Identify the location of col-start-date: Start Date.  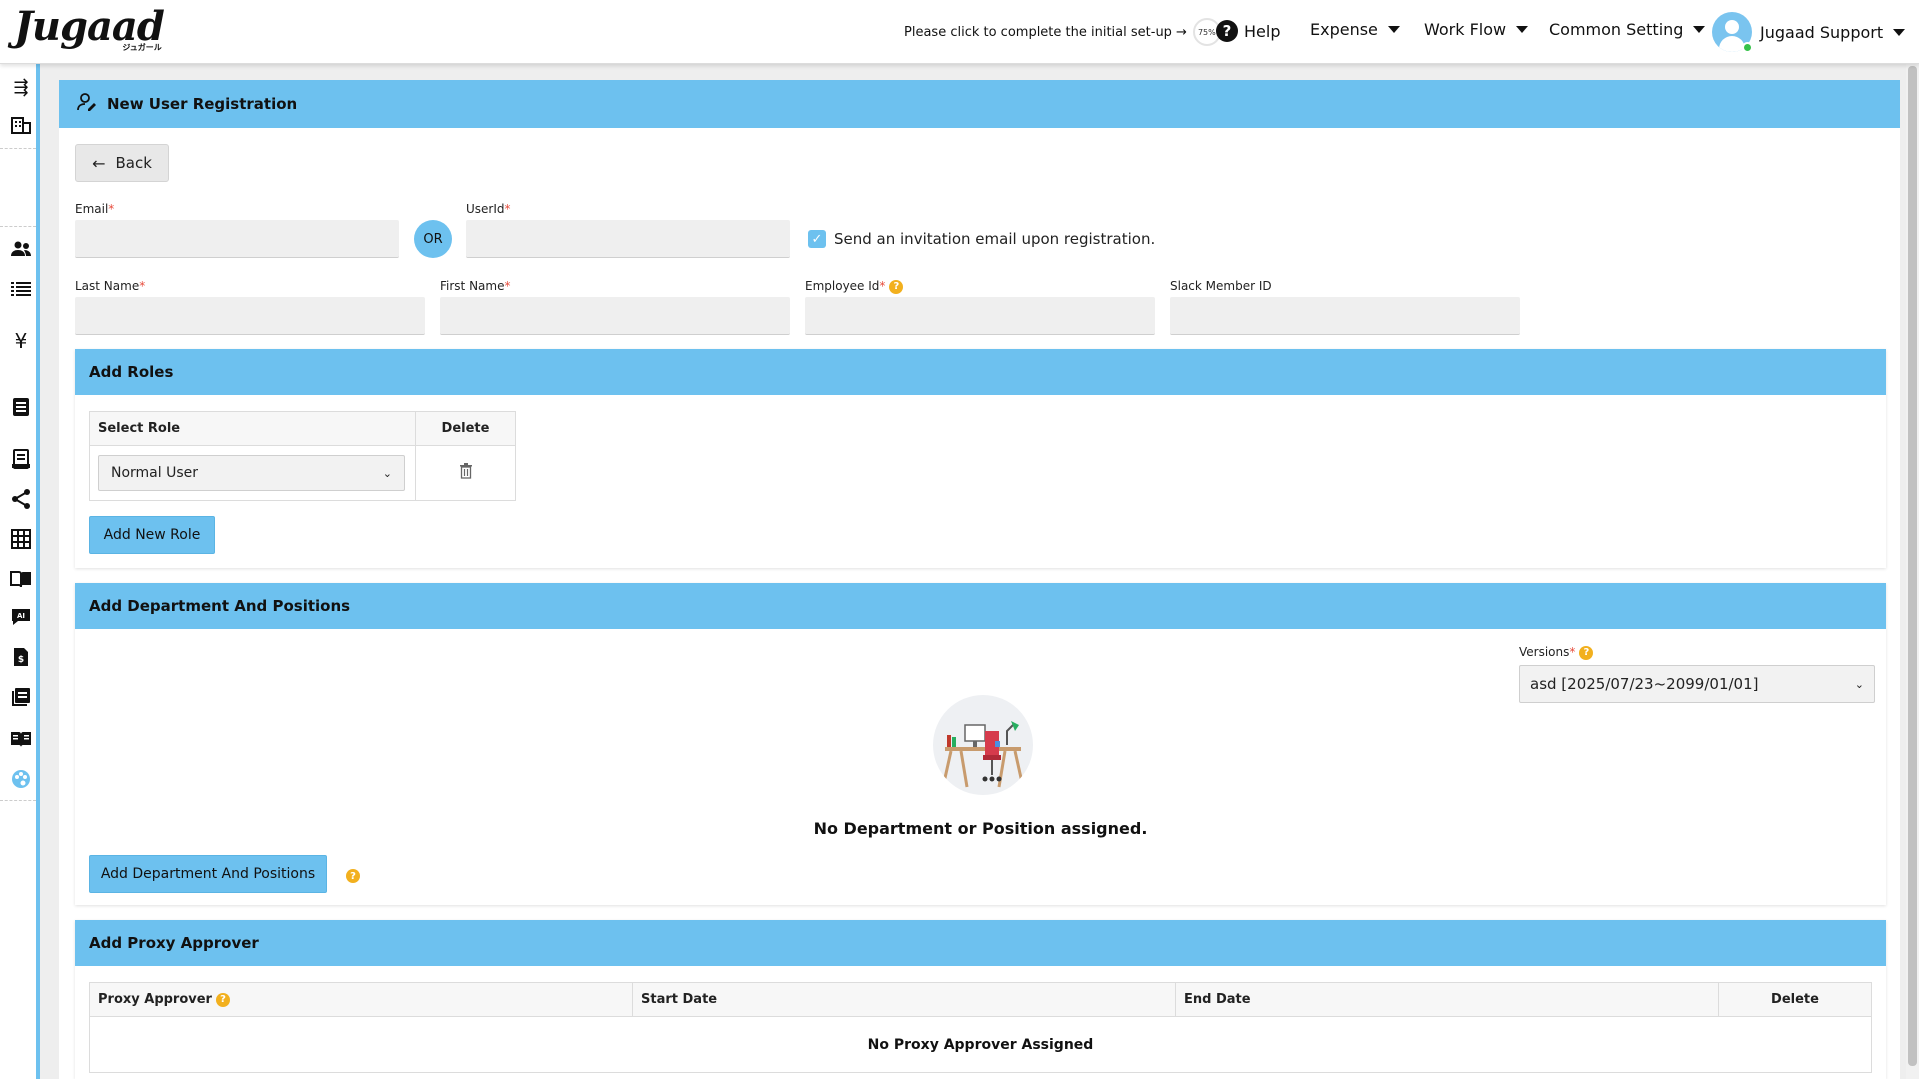
(904, 999).